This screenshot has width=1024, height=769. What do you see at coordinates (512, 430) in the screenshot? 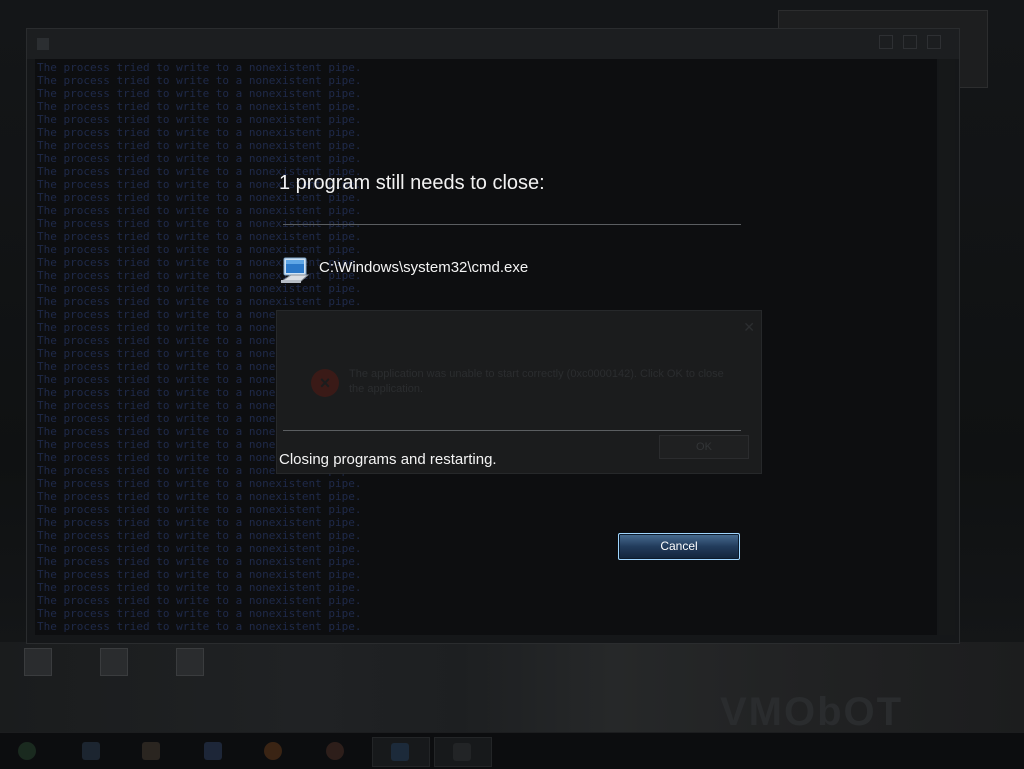
I see `divider-bottom` at bounding box center [512, 430].